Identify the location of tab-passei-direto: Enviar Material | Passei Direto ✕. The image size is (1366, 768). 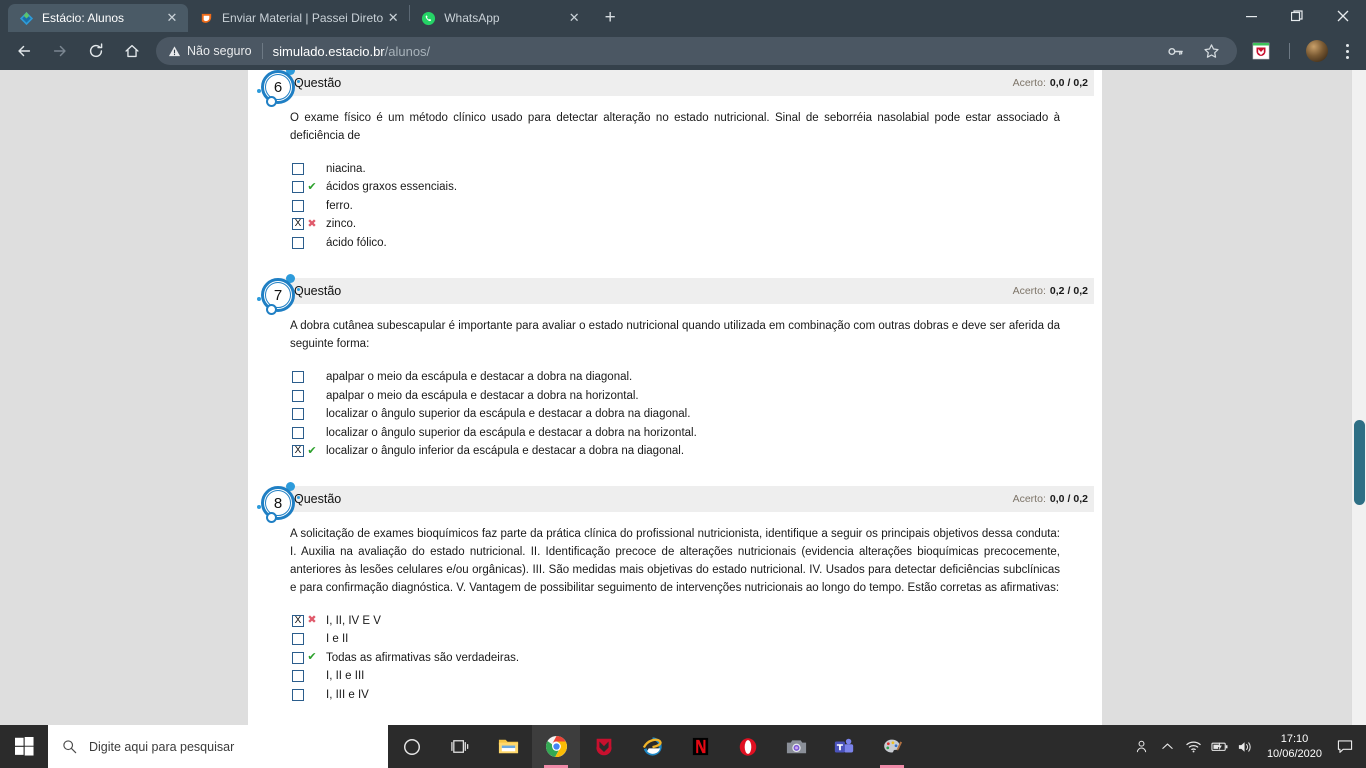
(298, 18).